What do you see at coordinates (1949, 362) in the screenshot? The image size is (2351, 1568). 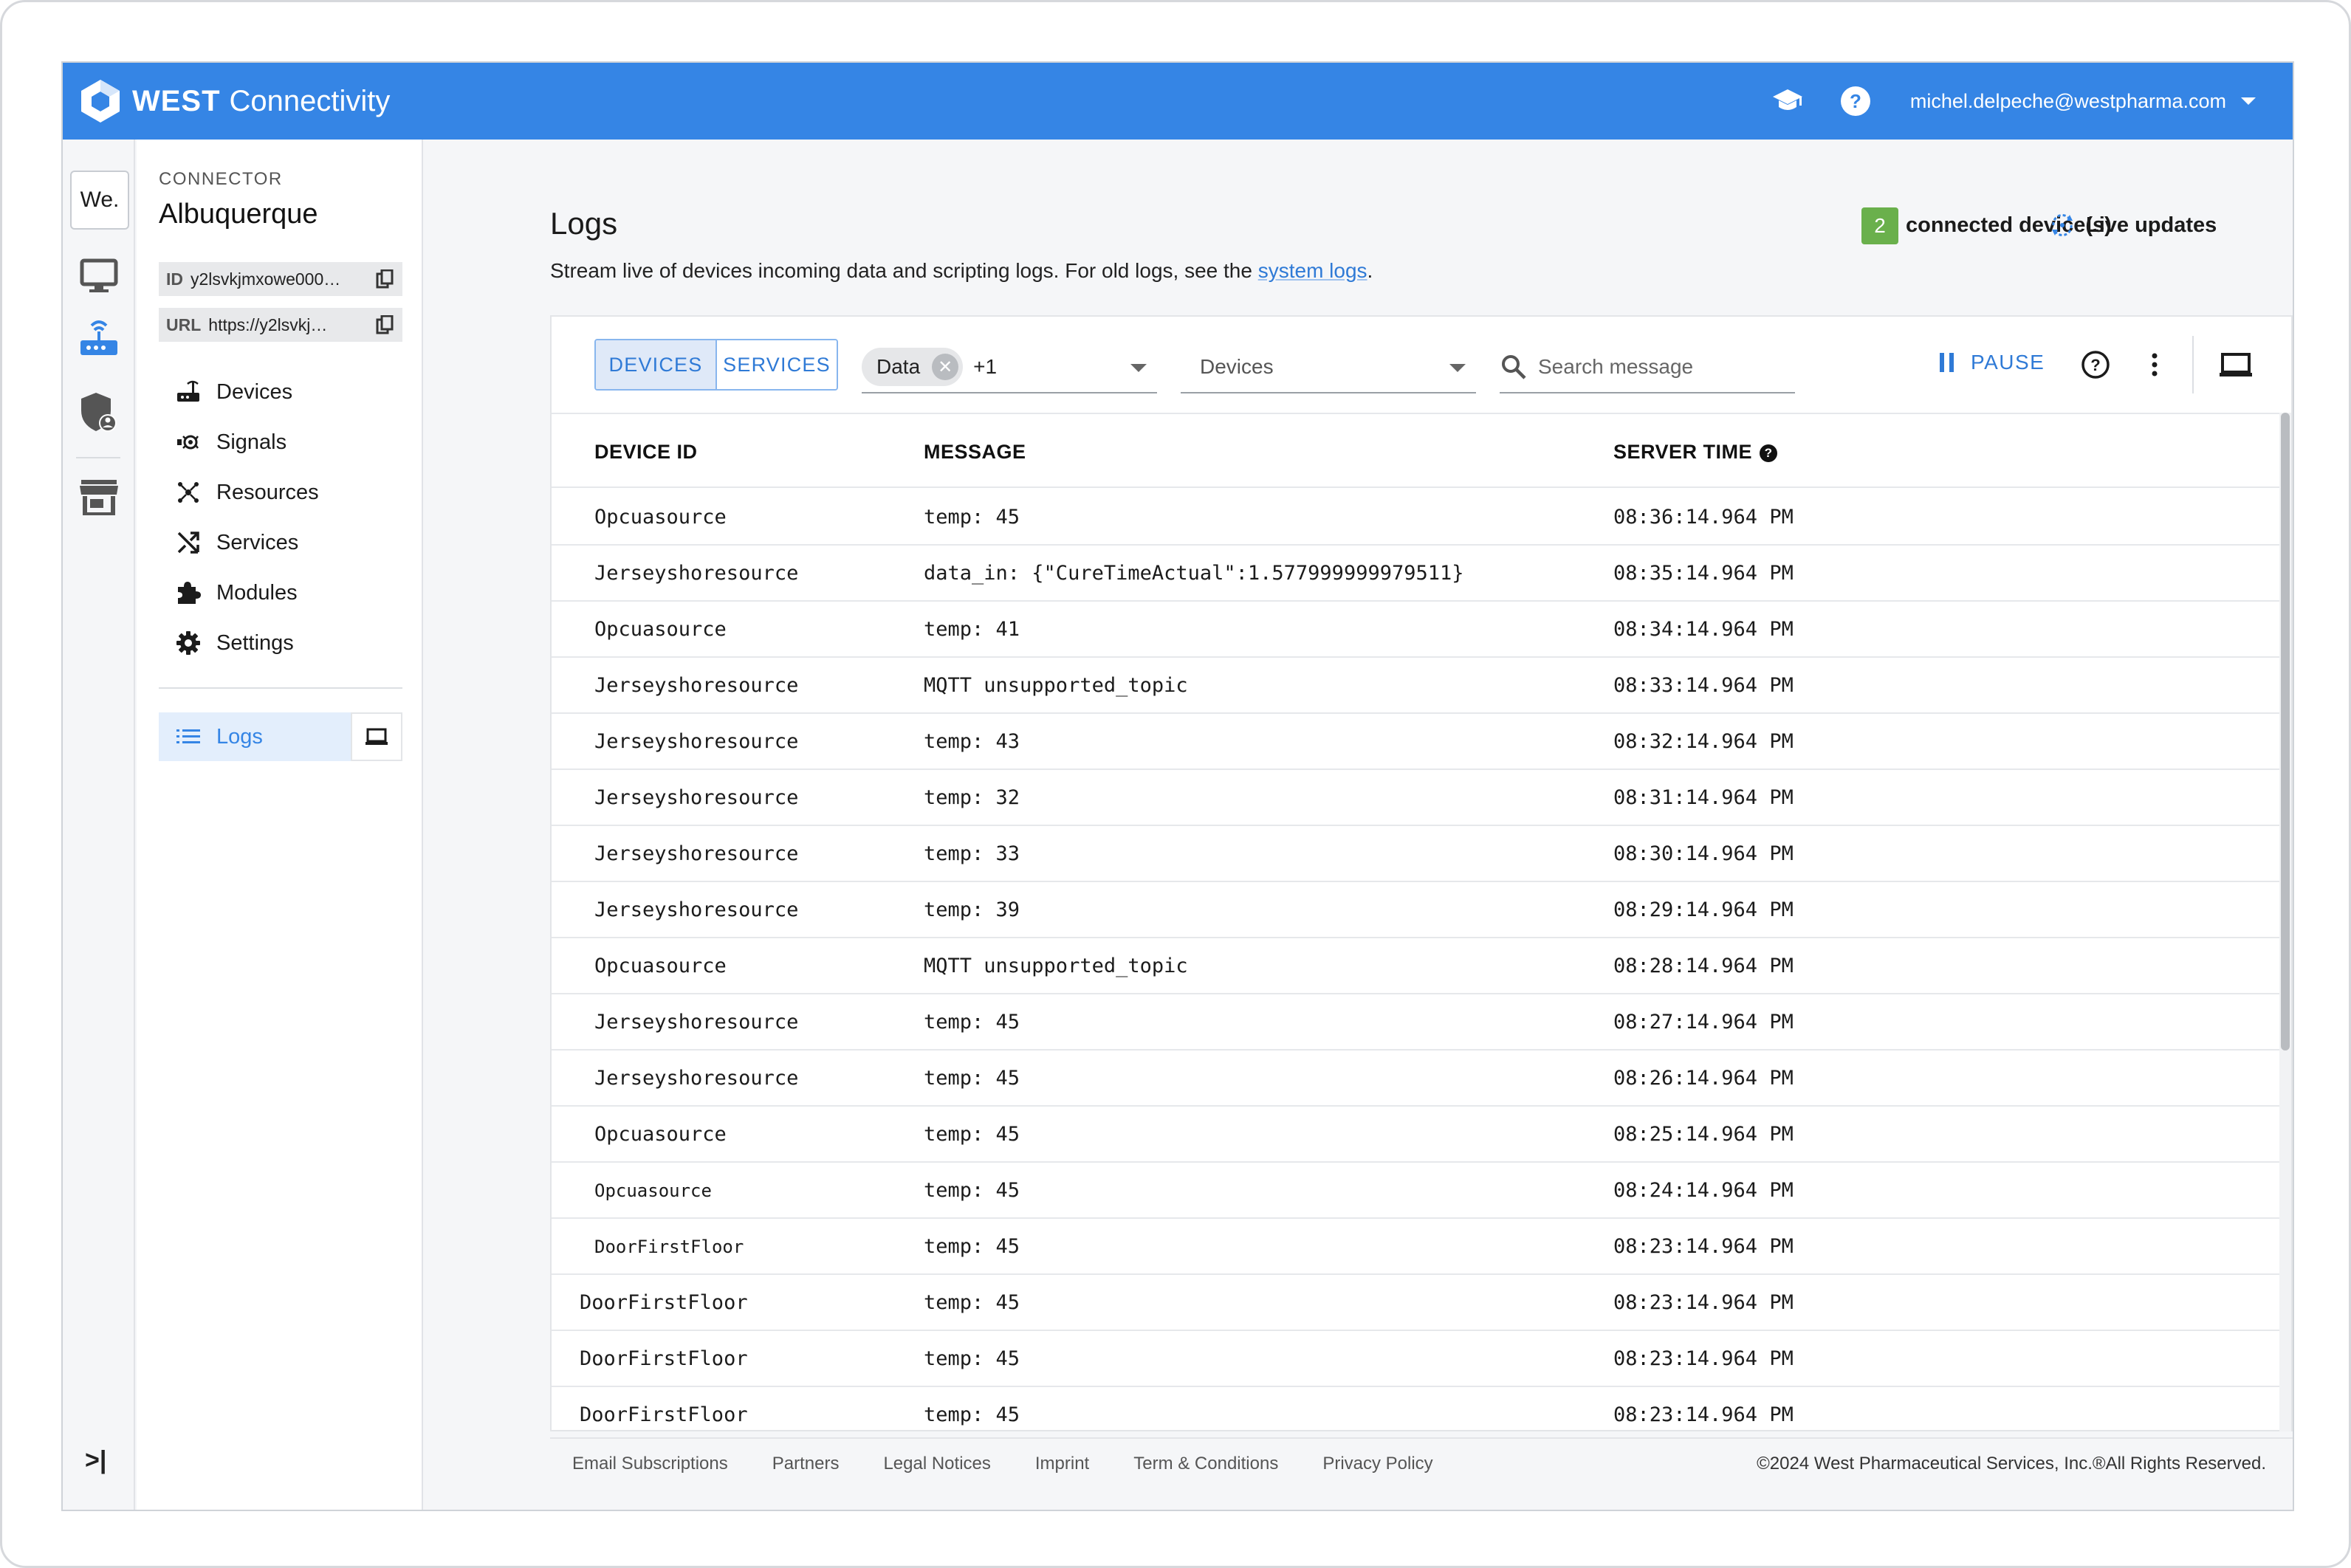 I see `pause-icon` at bounding box center [1949, 362].